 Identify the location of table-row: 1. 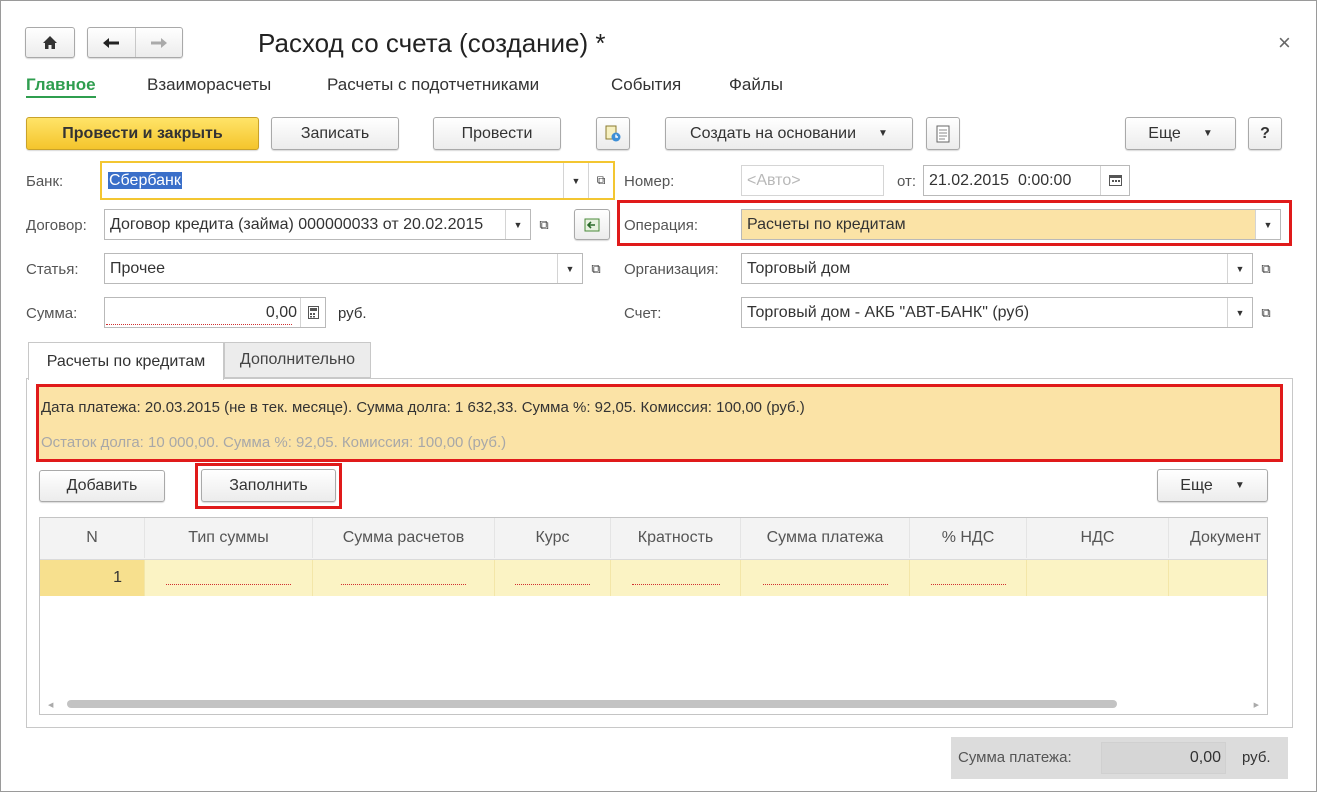
(653, 578).